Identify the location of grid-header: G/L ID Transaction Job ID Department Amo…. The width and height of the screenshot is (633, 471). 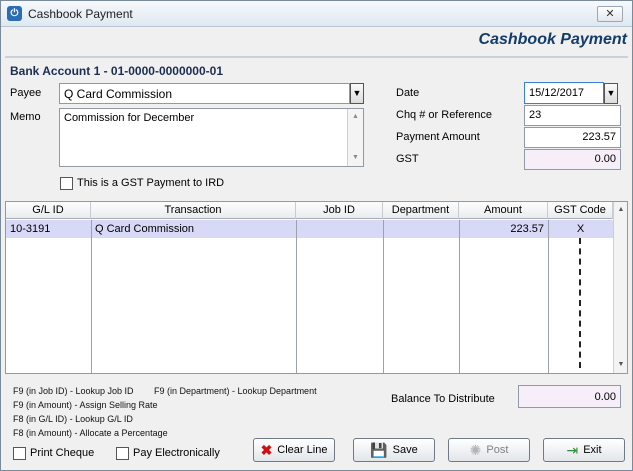
(316, 210).